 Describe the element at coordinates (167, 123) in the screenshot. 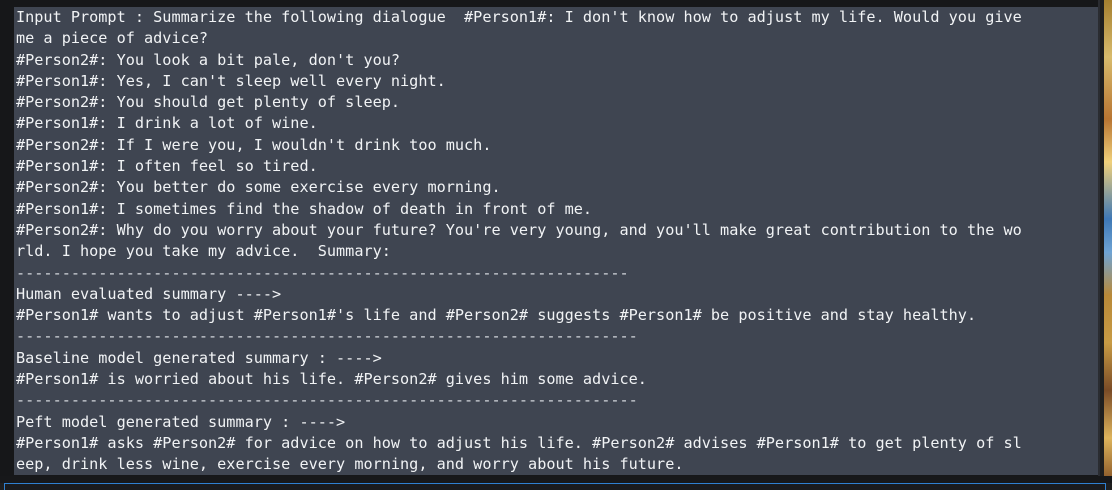

I see `output-line-6: #Person1#: I drink a lot of wine.` at that location.